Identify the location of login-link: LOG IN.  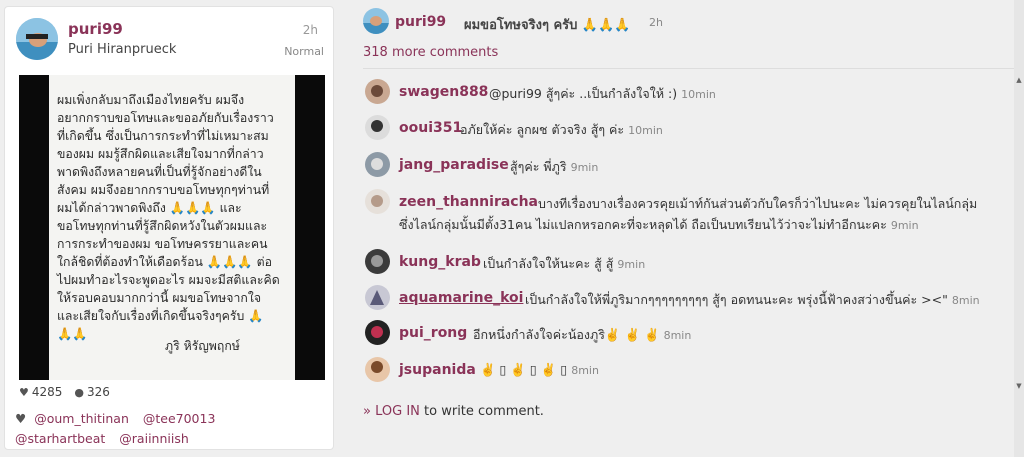
(397, 411).